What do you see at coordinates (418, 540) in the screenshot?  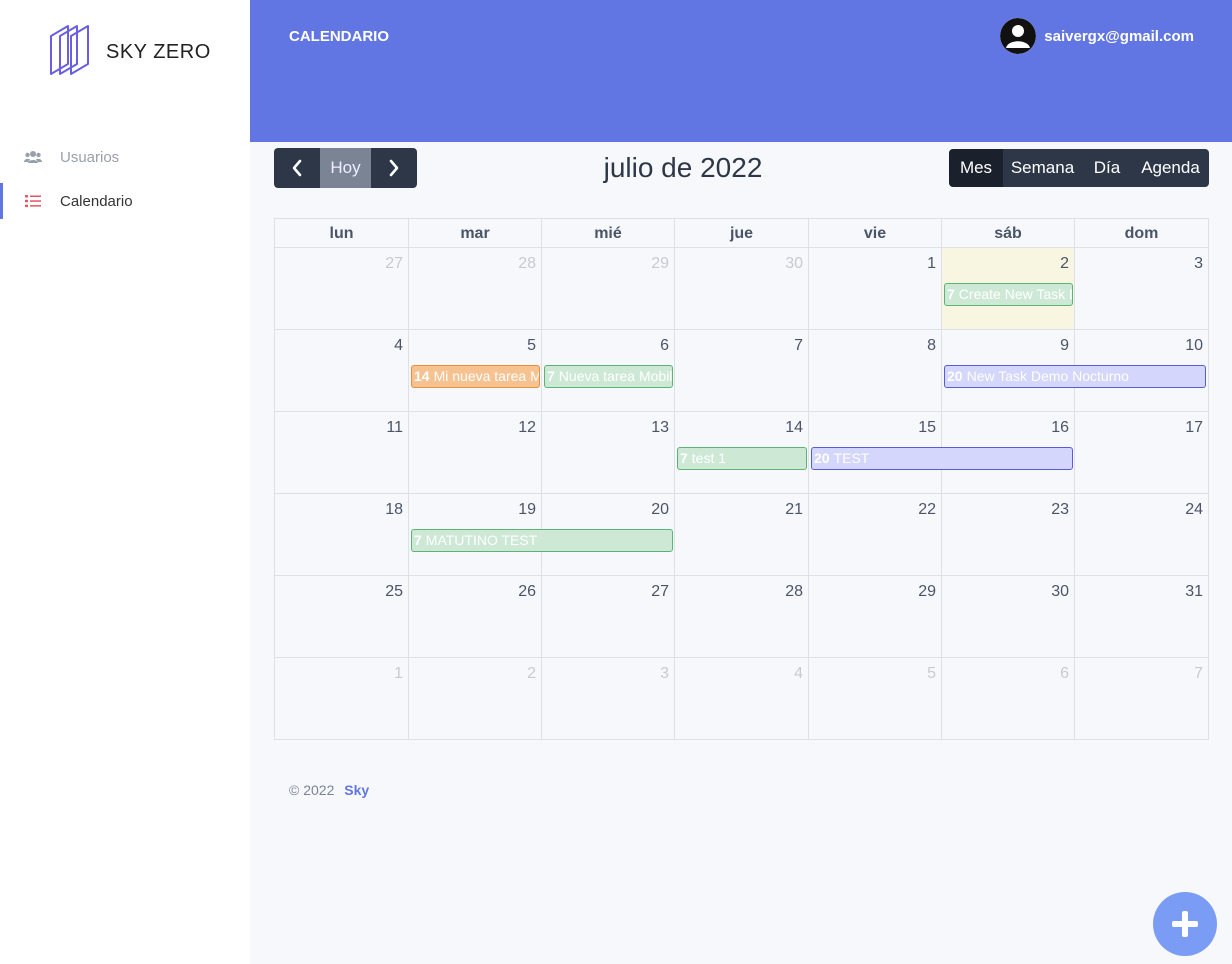 I see `event-badge: 7` at bounding box center [418, 540].